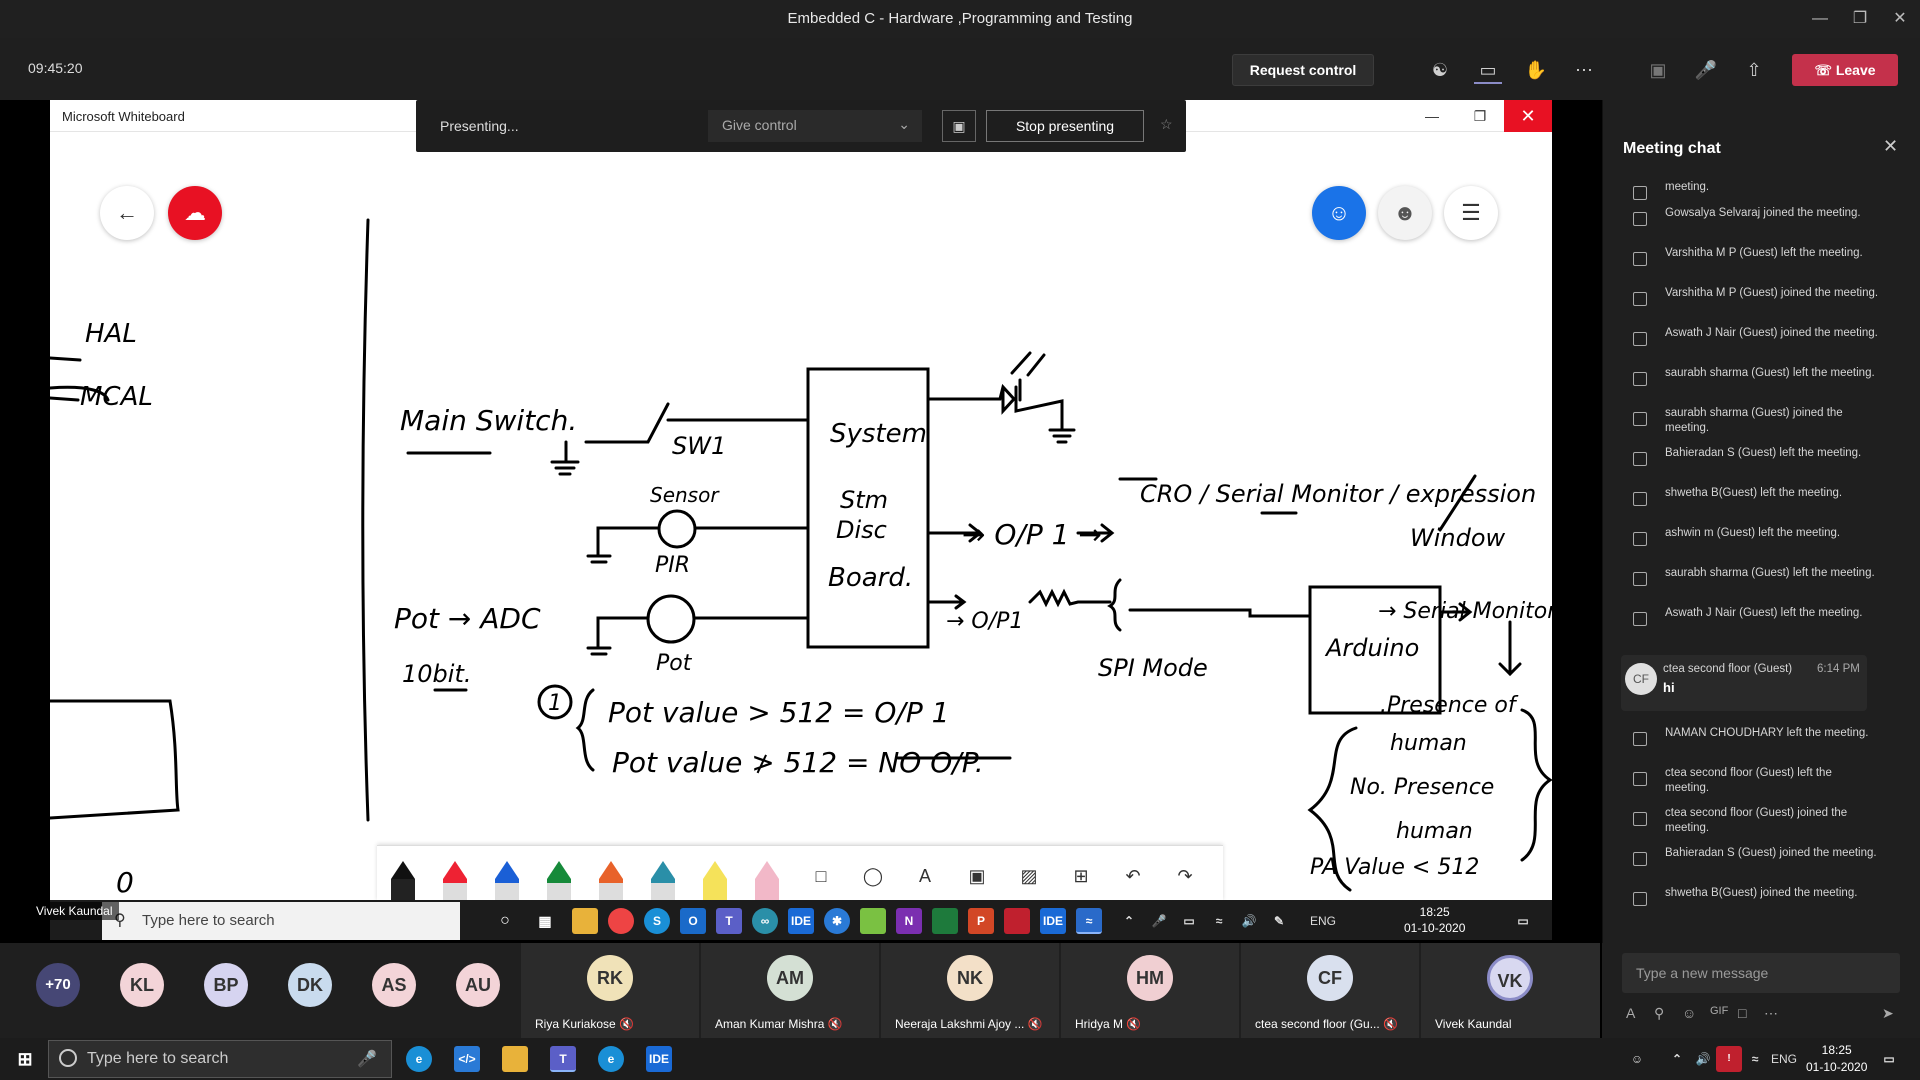  What do you see at coordinates (1279, 921) in the screenshot?
I see `pen-tray-icon: ✎` at bounding box center [1279, 921].